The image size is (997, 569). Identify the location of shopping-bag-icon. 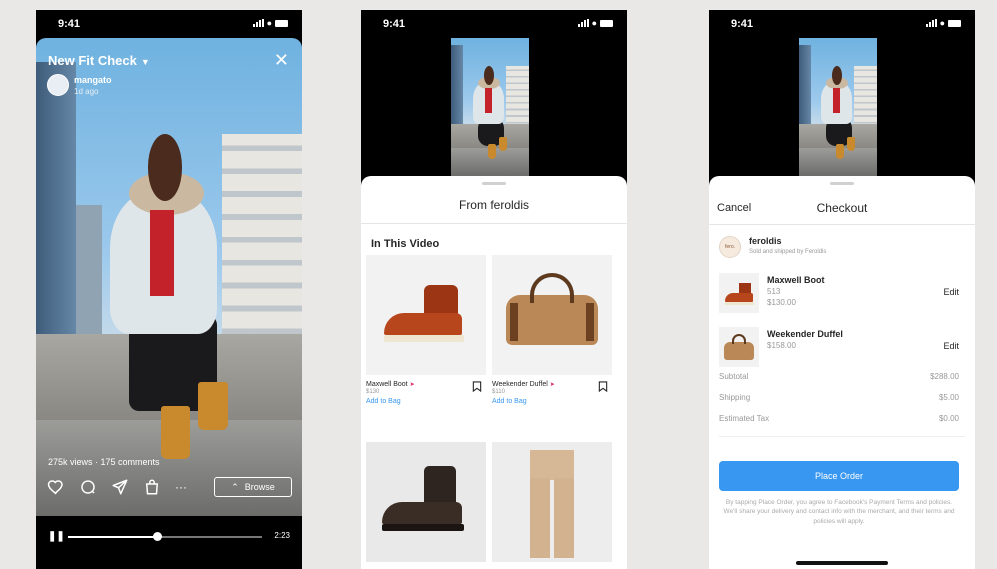
(152, 487).